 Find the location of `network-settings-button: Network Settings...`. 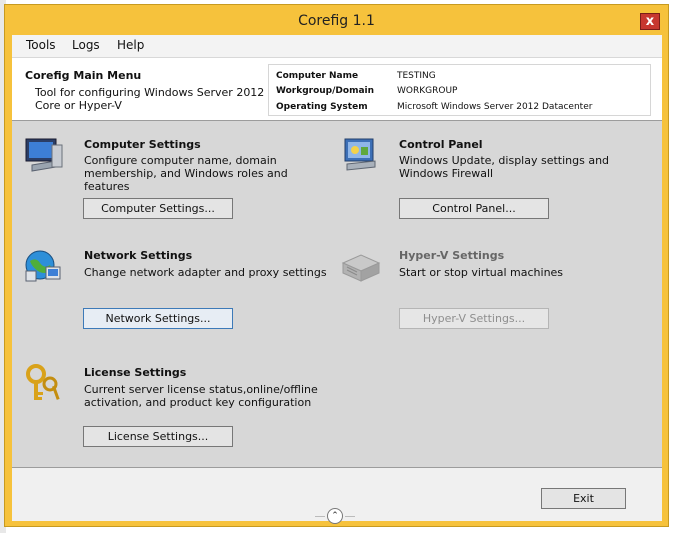

network-settings-button: Network Settings... is located at coordinates (158, 318).